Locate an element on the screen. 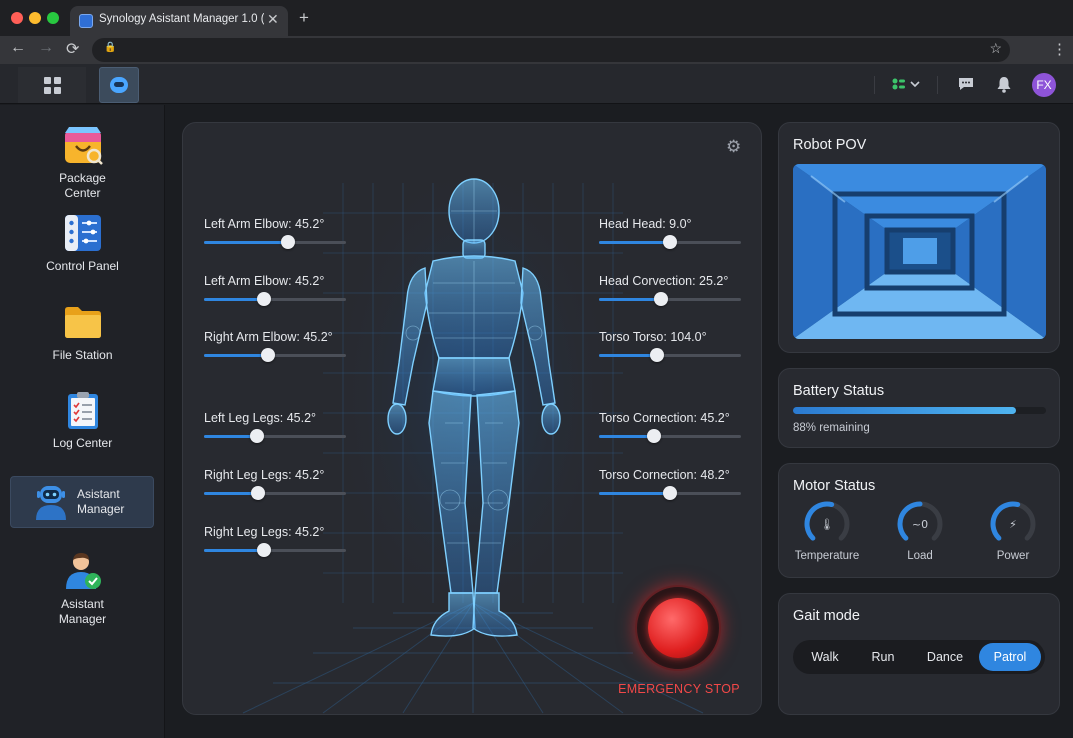 This screenshot has height=738, width=1073. sidebar-item-log-center: Log Center is located at coordinates (82, 420).